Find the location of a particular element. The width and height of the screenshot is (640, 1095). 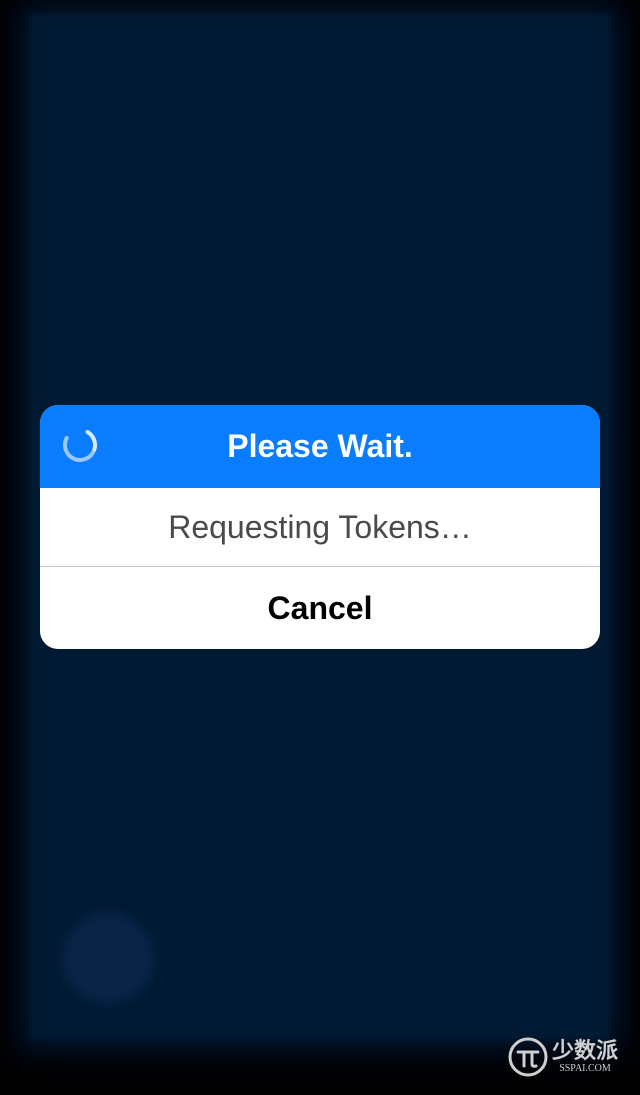

watermark: 少数派 SSPAI.COM is located at coordinates (563, 1057).